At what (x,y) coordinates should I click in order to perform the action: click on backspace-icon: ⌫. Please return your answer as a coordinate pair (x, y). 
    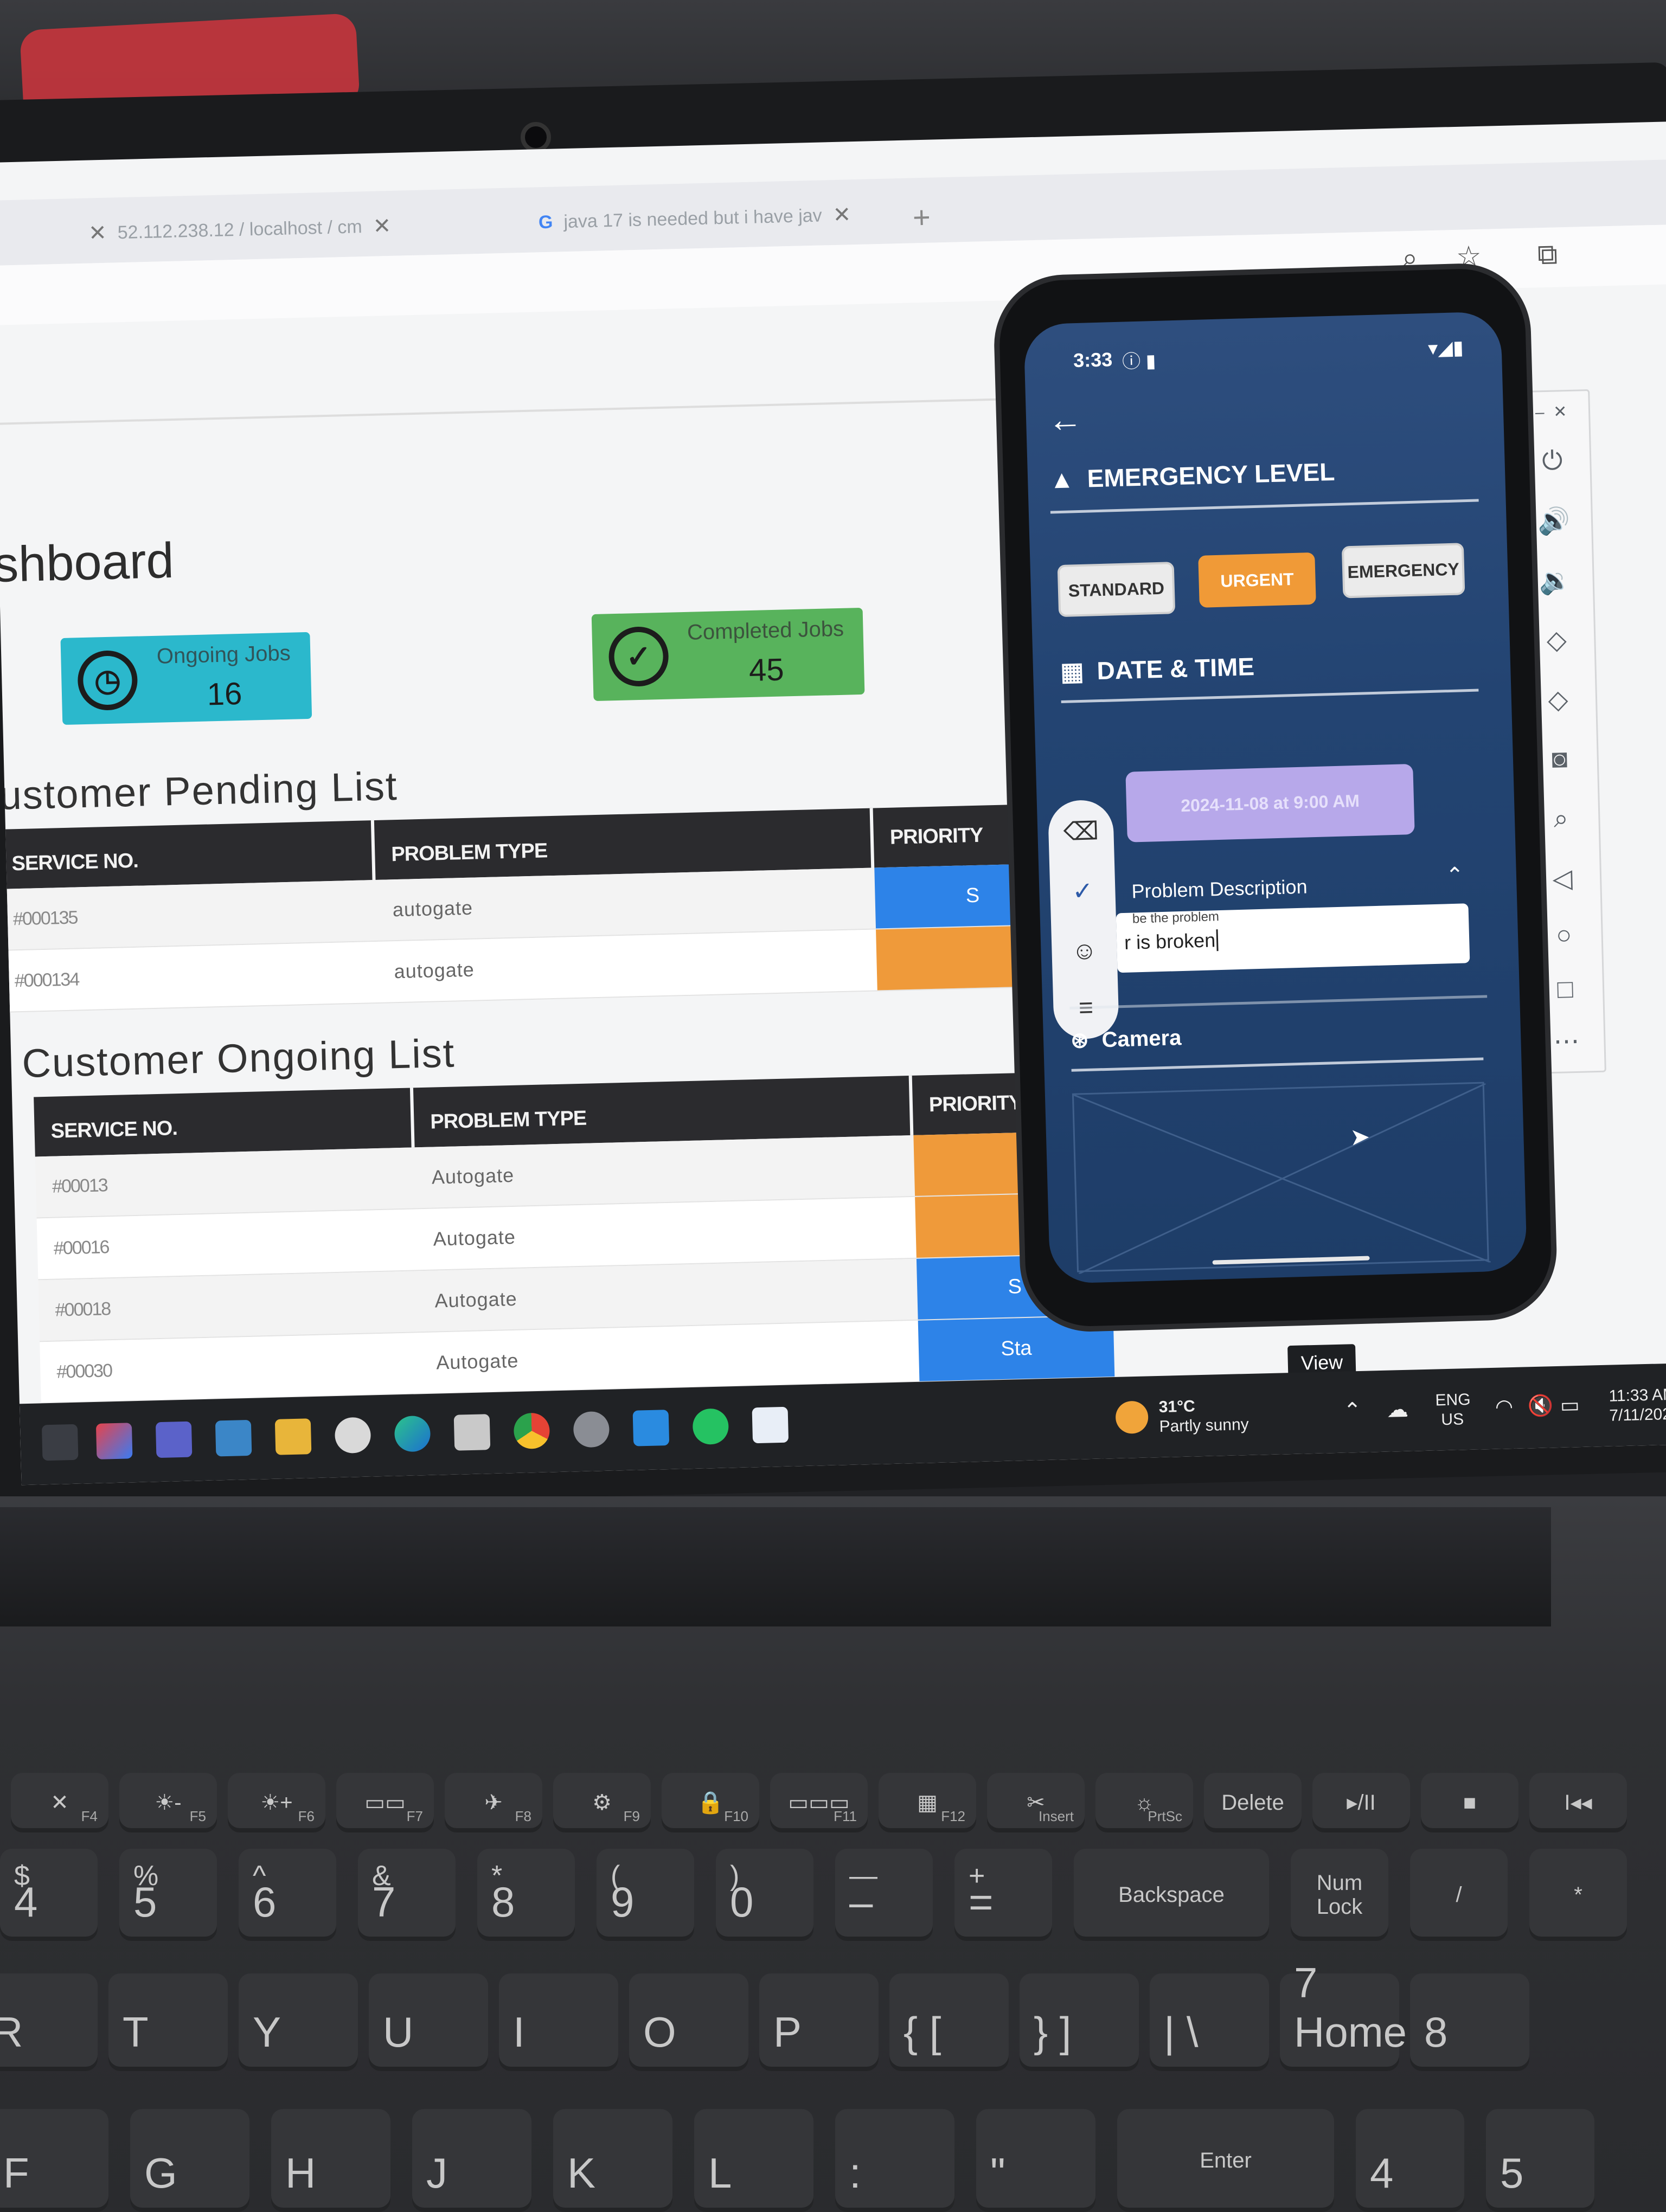
    Looking at the image, I should click on (1081, 830).